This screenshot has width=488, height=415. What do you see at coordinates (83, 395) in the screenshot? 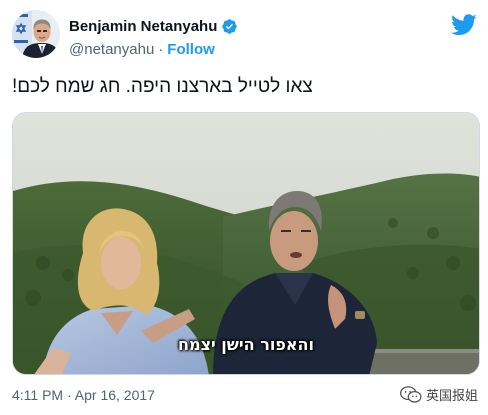
I see `tweet-timestamp: 4:11 PM · Apr 16, 2017` at bounding box center [83, 395].